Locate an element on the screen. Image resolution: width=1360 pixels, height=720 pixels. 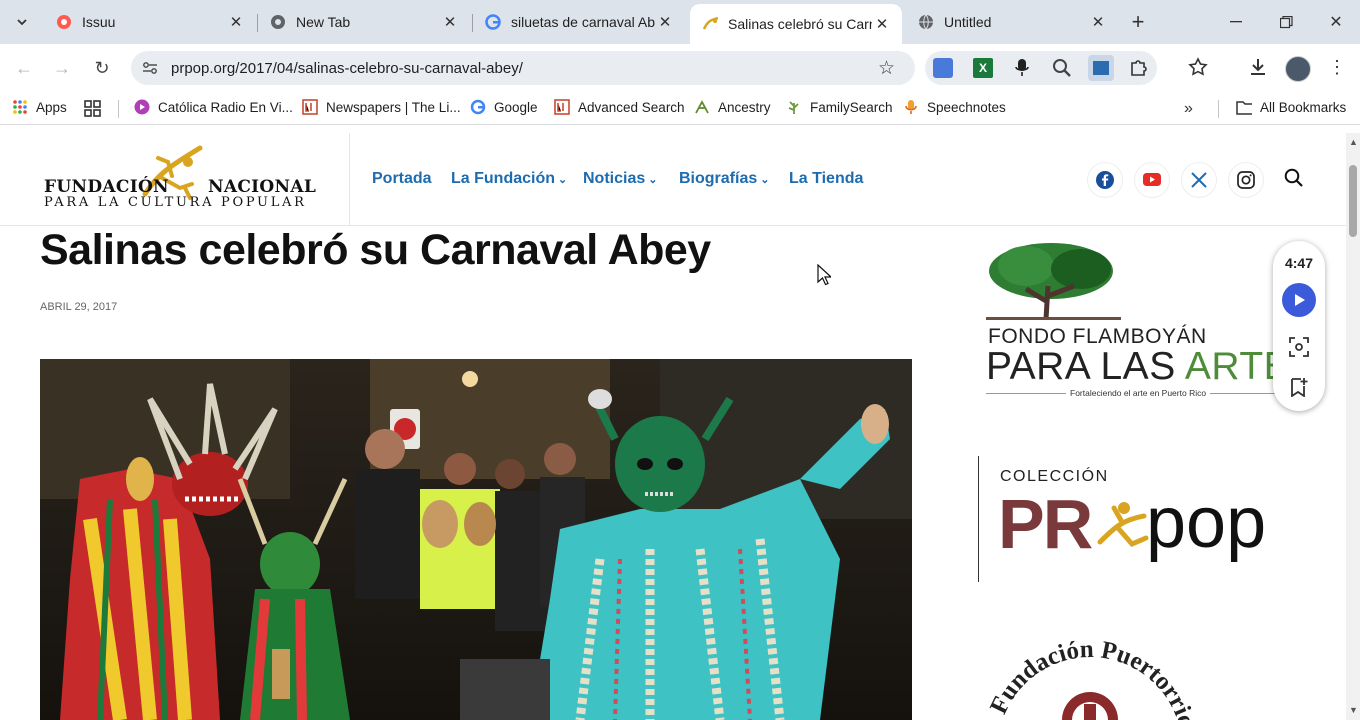
bookmark-speechnotes: Speechnotes is located at coordinates (954, 107).